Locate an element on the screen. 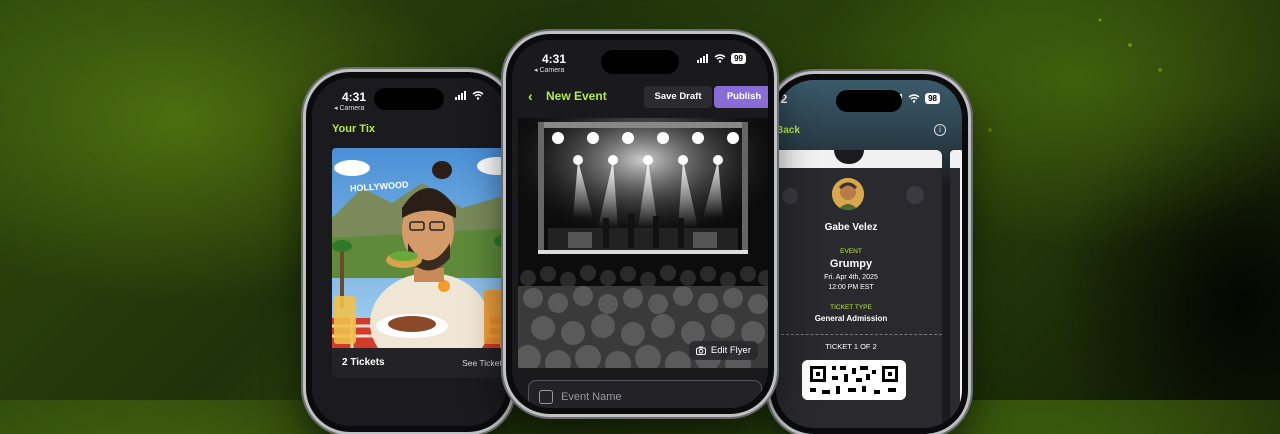 The width and height of the screenshot is (1280, 434). event-time: 12:00 PM EST is located at coordinates (851, 287).